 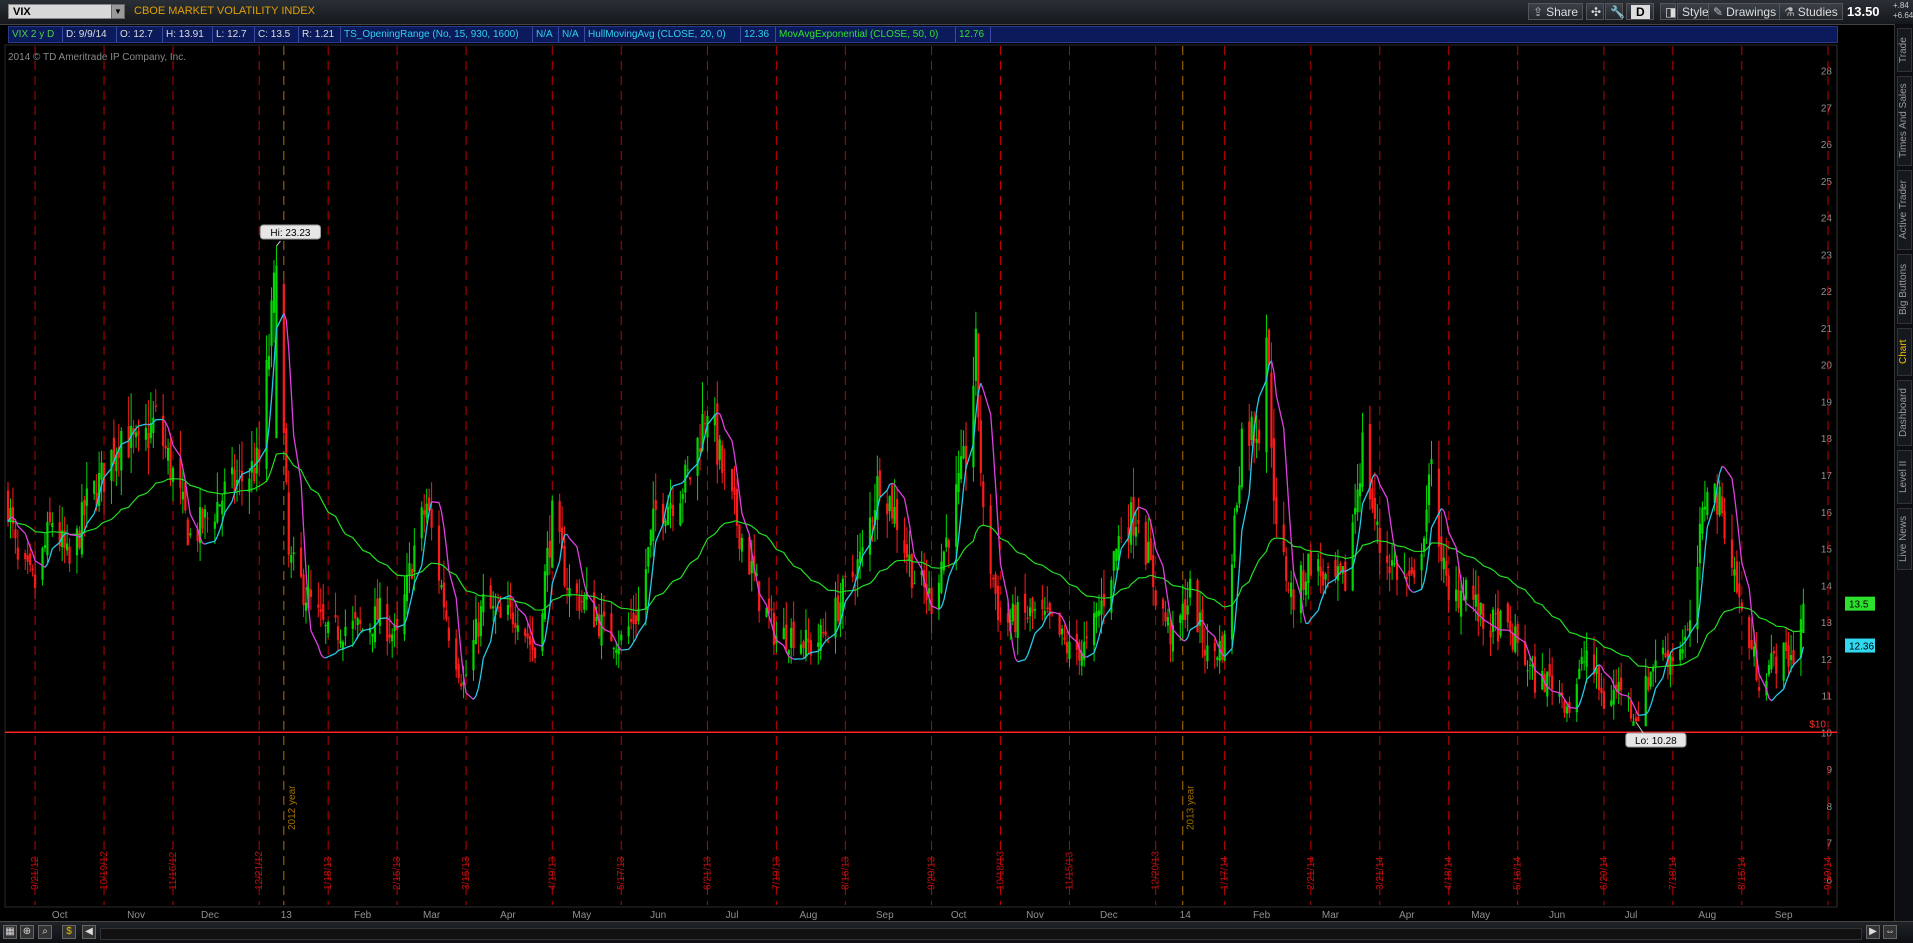 I want to click on studies-button: ⚗ Studies, so click(x=1811, y=11).